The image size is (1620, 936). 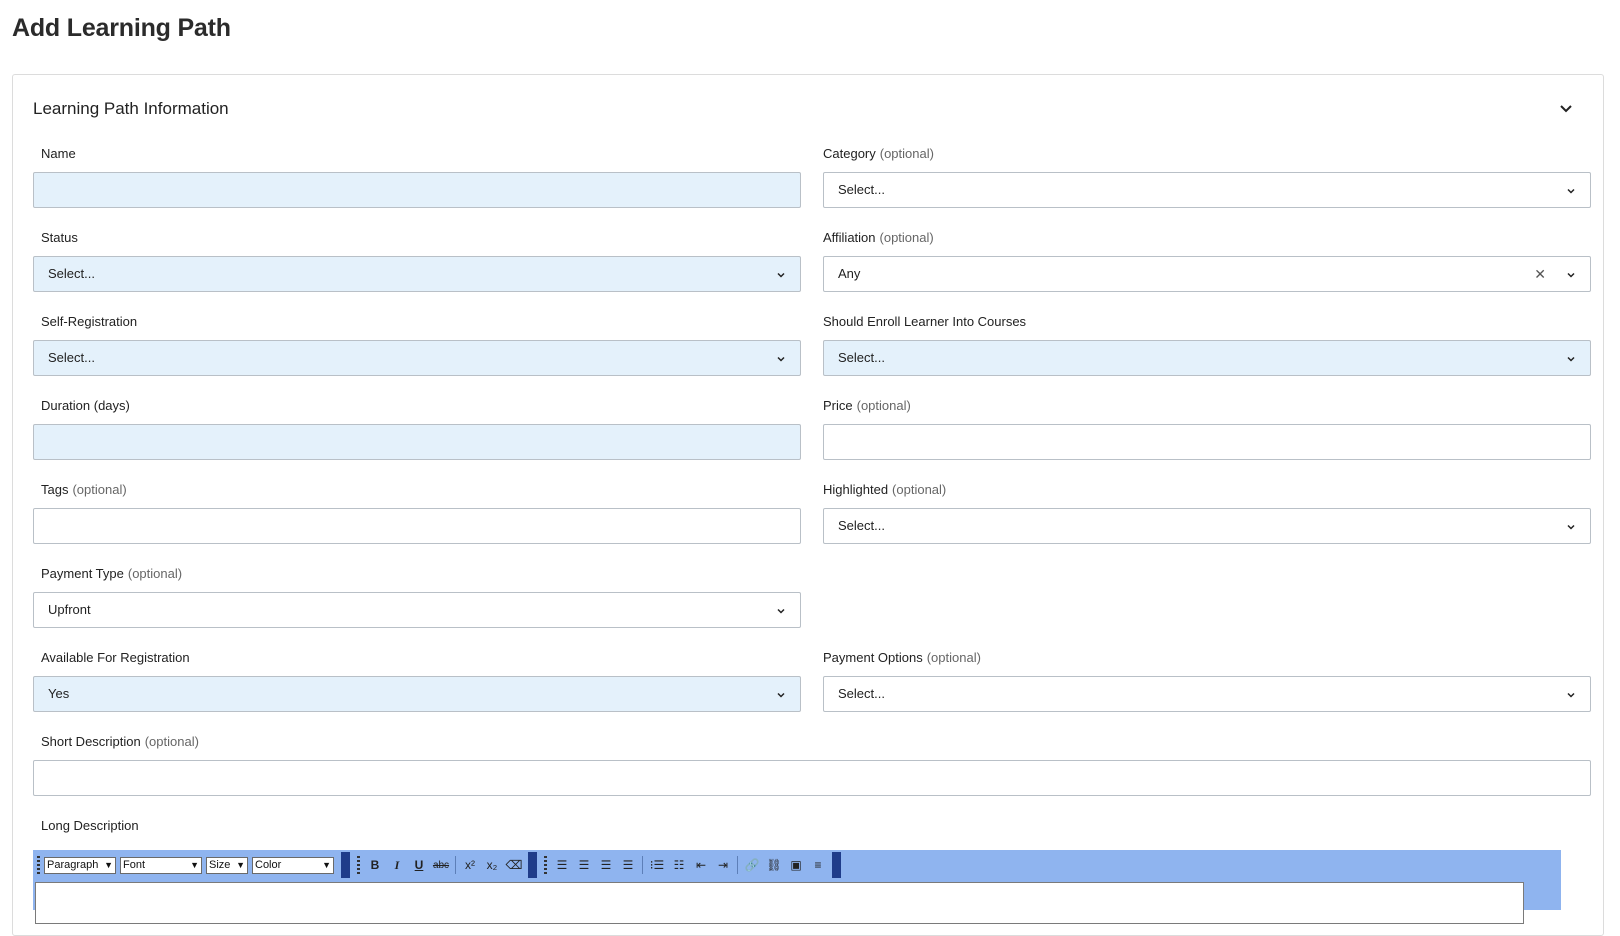 I want to click on align-left-icon: ☰, so click(x=562, y=865).